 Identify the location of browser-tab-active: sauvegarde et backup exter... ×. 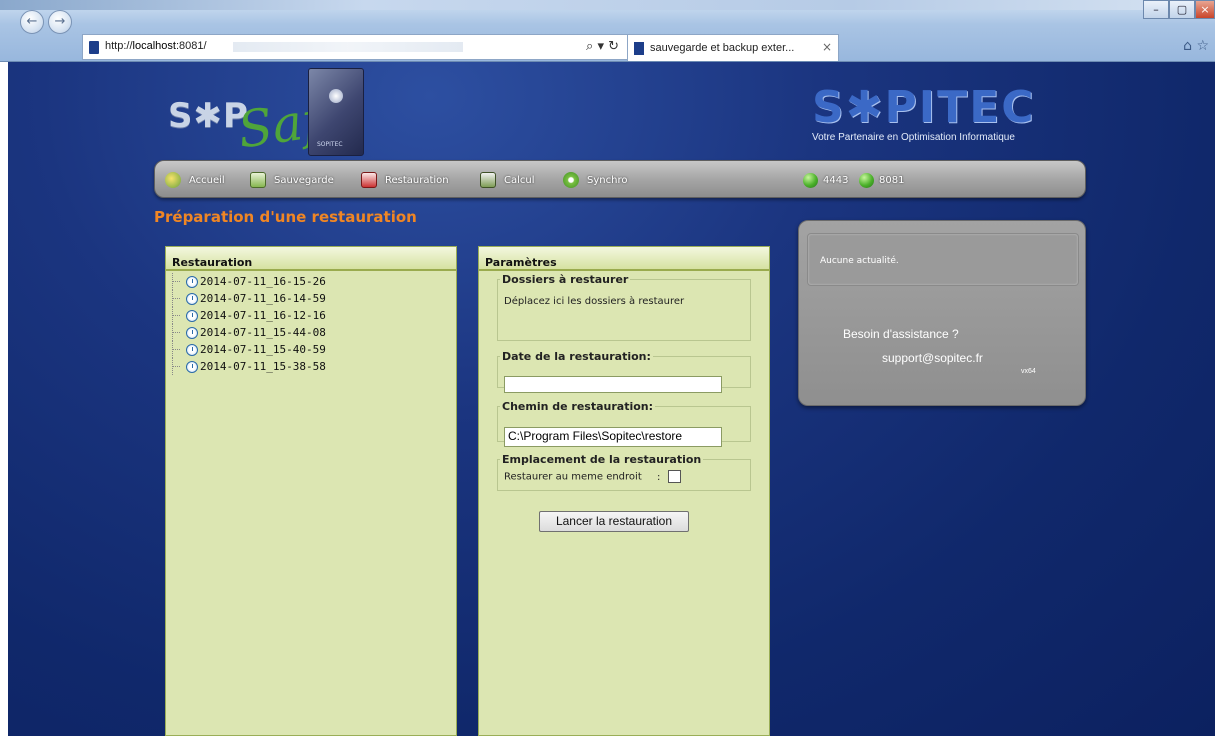
(733, 47).